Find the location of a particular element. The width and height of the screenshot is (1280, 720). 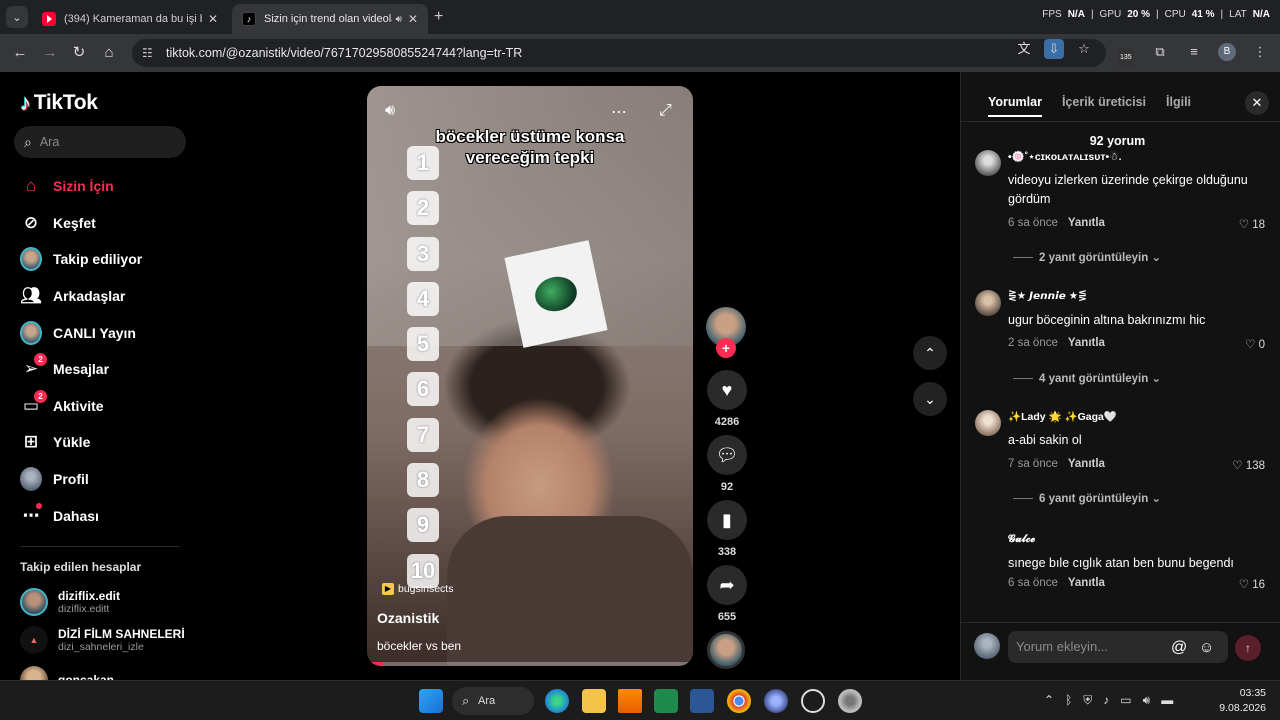

tab-creator-videos: İçerik üreticisi is located at coordinates (1104, 106).